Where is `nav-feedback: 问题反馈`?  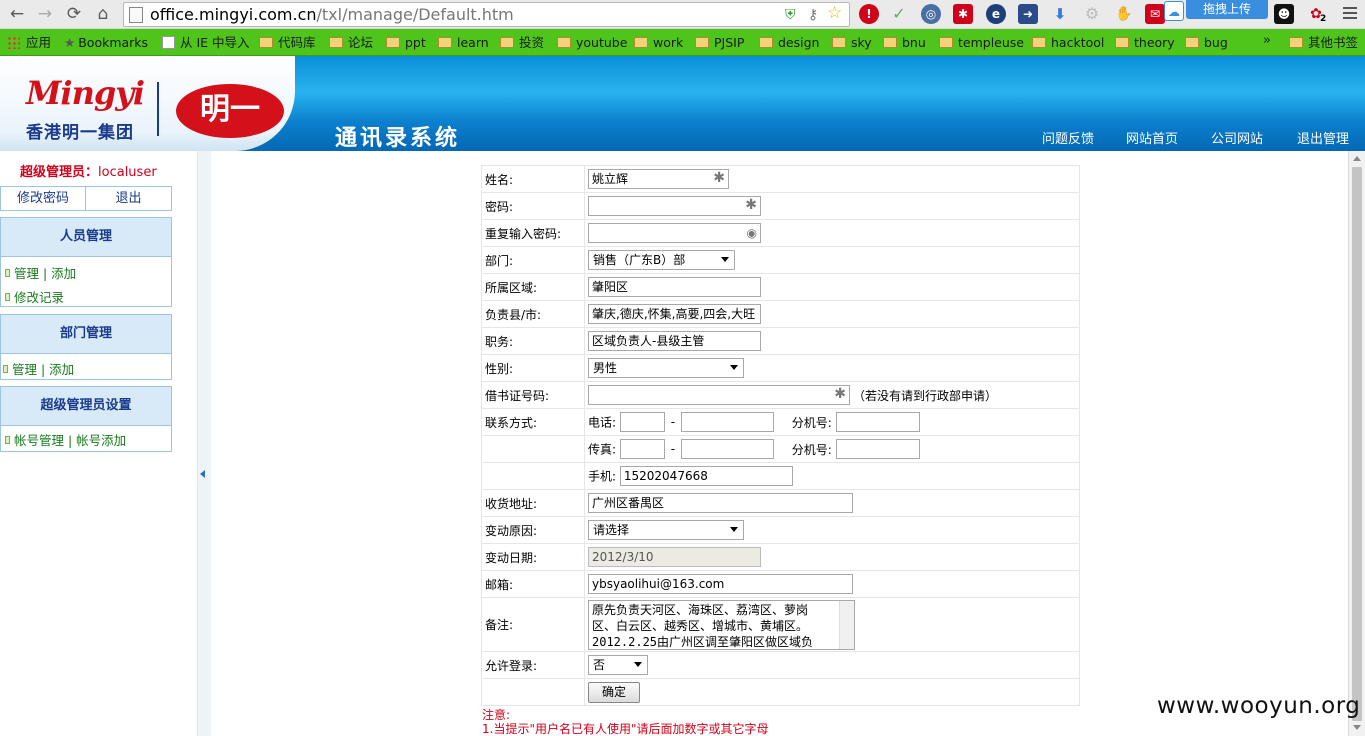
nav-feedback: 问题反馈 is located at coordinates (1068, 137).